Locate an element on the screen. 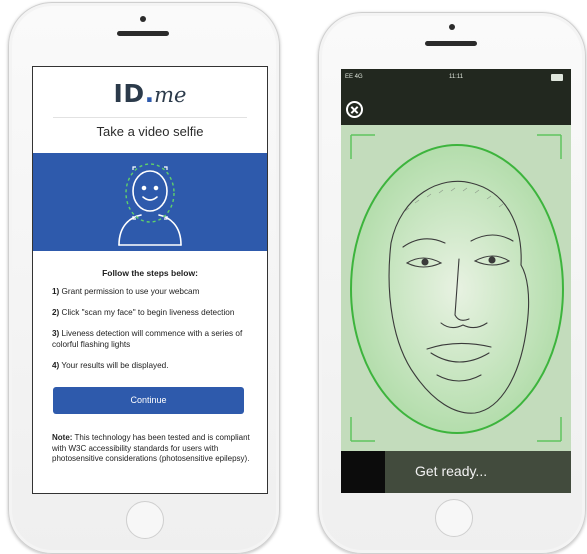 Image resolution: width=587 pixels, height=554 pixels. step-4: 4) Your results will be displayed. is located at coordinates (155, 365).